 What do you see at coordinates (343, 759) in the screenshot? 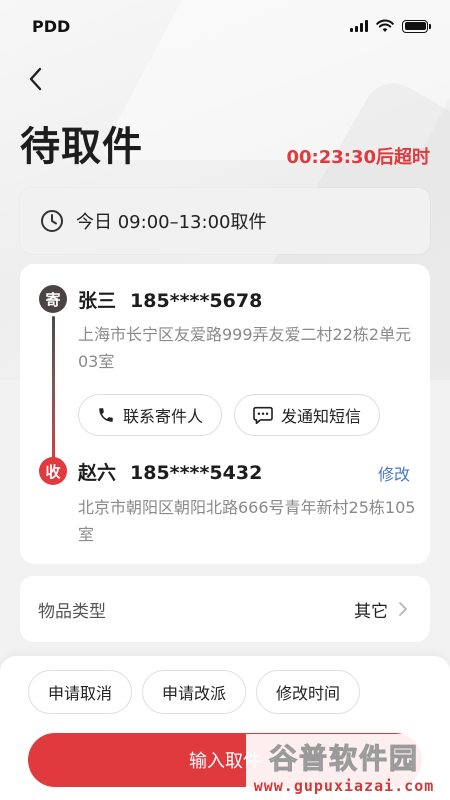
I see `watermark-main-text: 谷普软件园` at bounding box center [343, 759].